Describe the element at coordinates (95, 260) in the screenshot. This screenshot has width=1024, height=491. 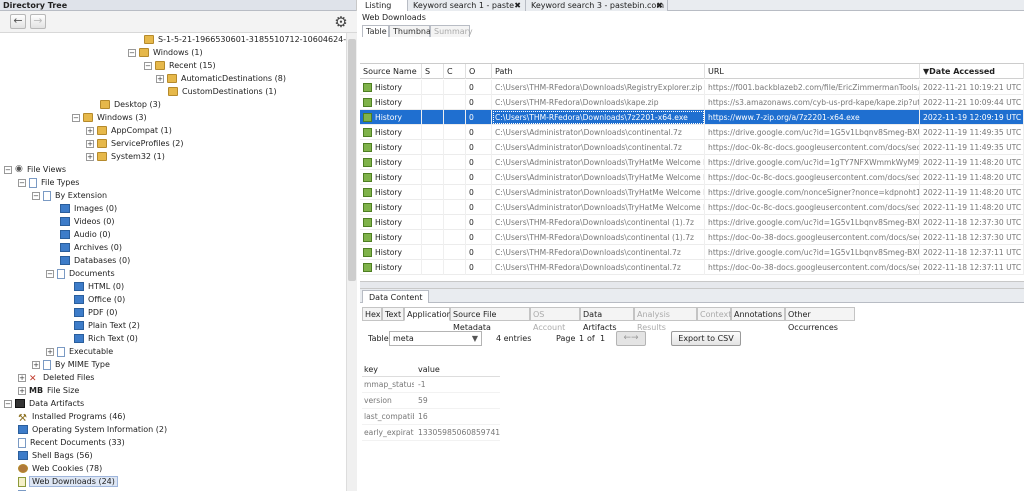
I see `tree-node: Databases (0)` at that location.